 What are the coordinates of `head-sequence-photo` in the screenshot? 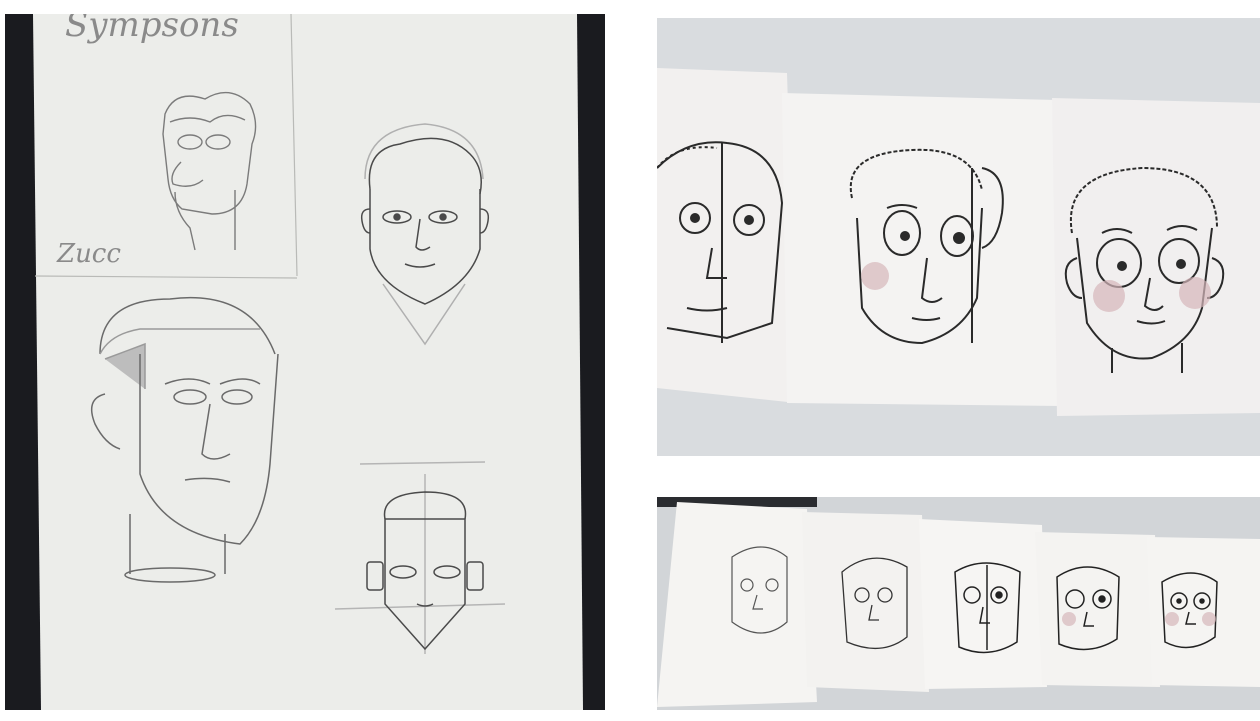 It's located at (958, 603).